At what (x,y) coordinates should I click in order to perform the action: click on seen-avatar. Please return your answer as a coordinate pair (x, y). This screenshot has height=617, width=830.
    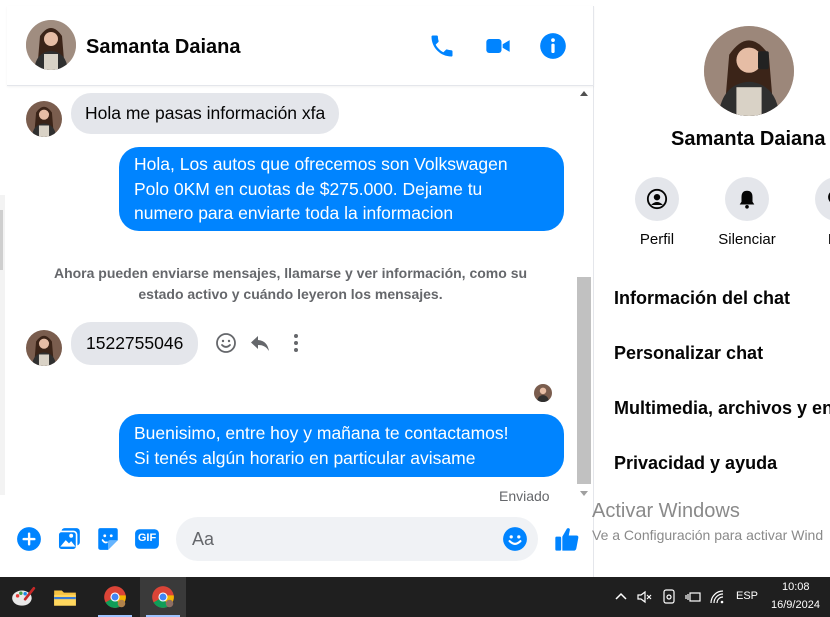
    Looking at the image, I should click on (543, 393).